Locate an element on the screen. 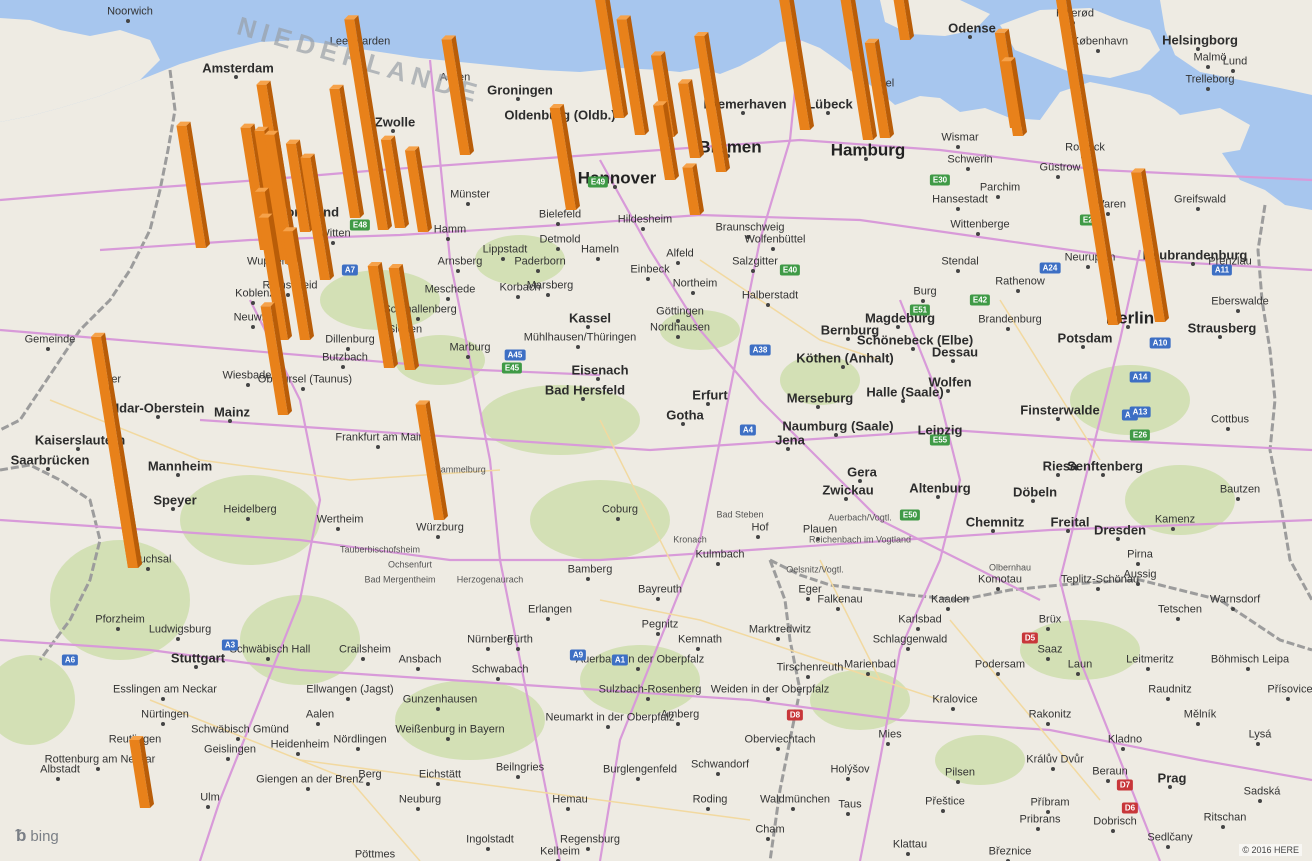  bing-logo-text: bing is located at coordinates (44, 836).